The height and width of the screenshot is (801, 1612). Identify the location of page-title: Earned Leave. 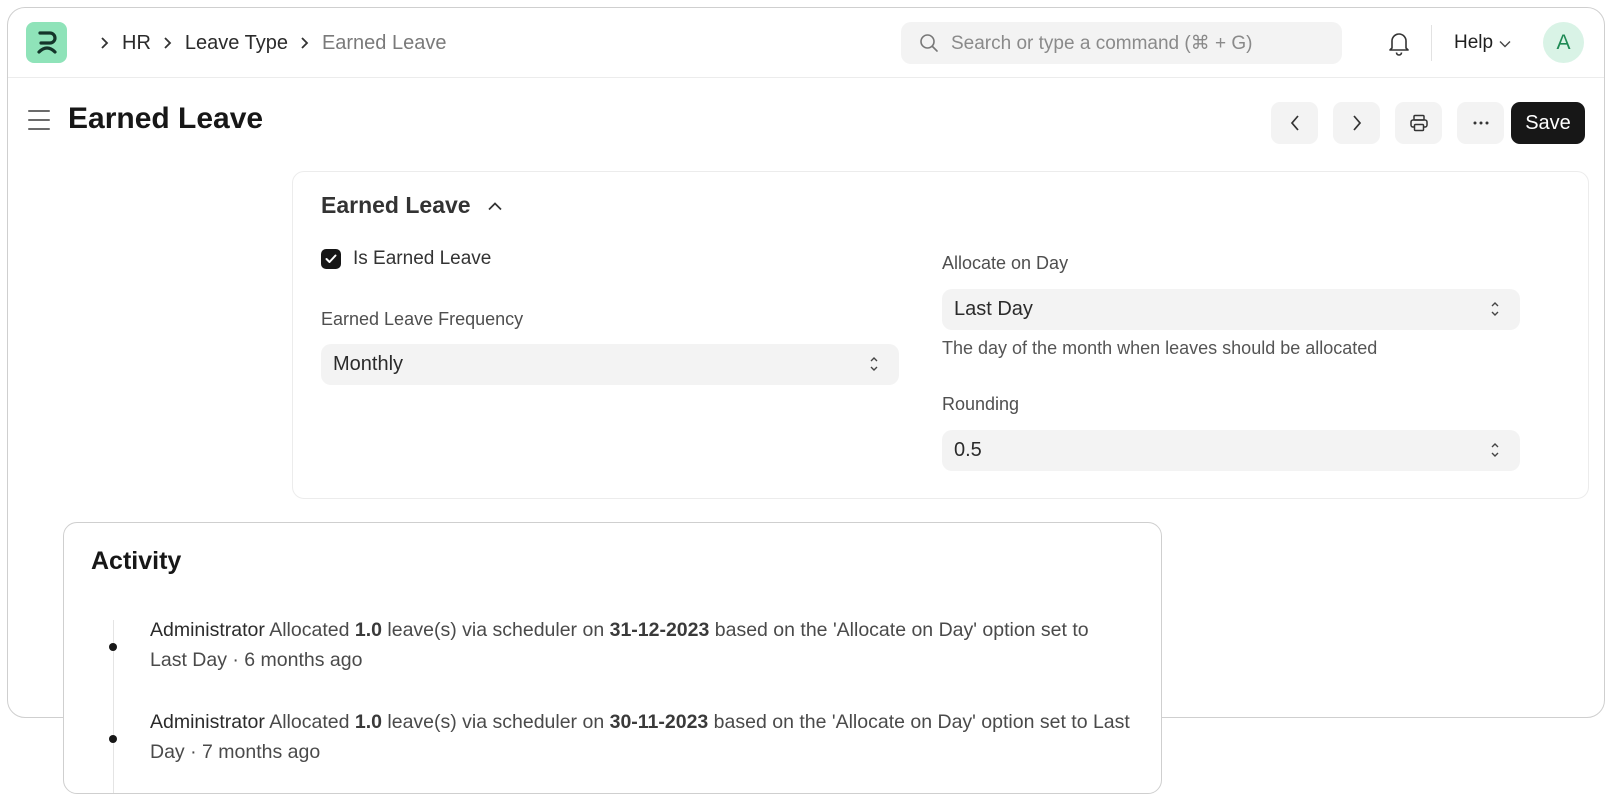
(166, 118).